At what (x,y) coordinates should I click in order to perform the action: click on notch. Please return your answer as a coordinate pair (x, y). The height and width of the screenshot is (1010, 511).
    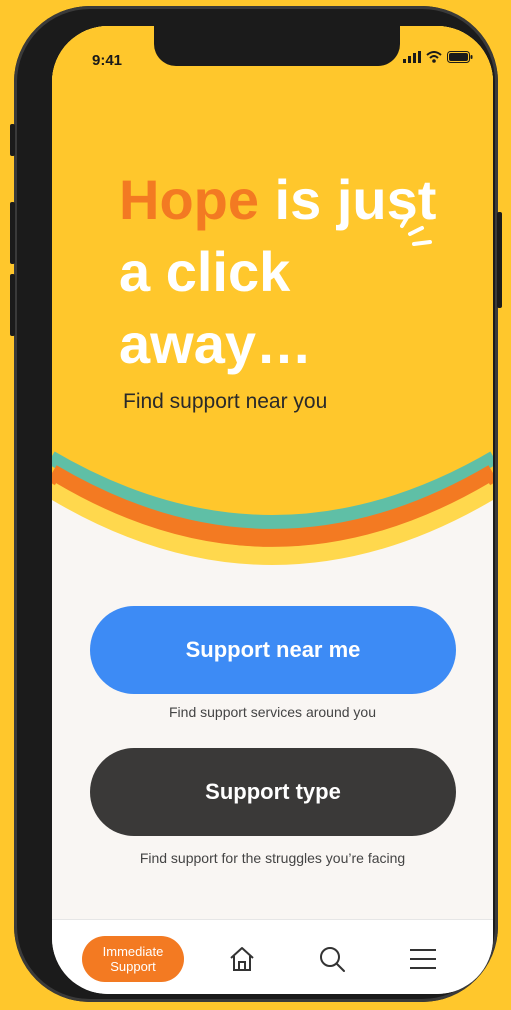
    Looking at the image, I should click on (277, 46).